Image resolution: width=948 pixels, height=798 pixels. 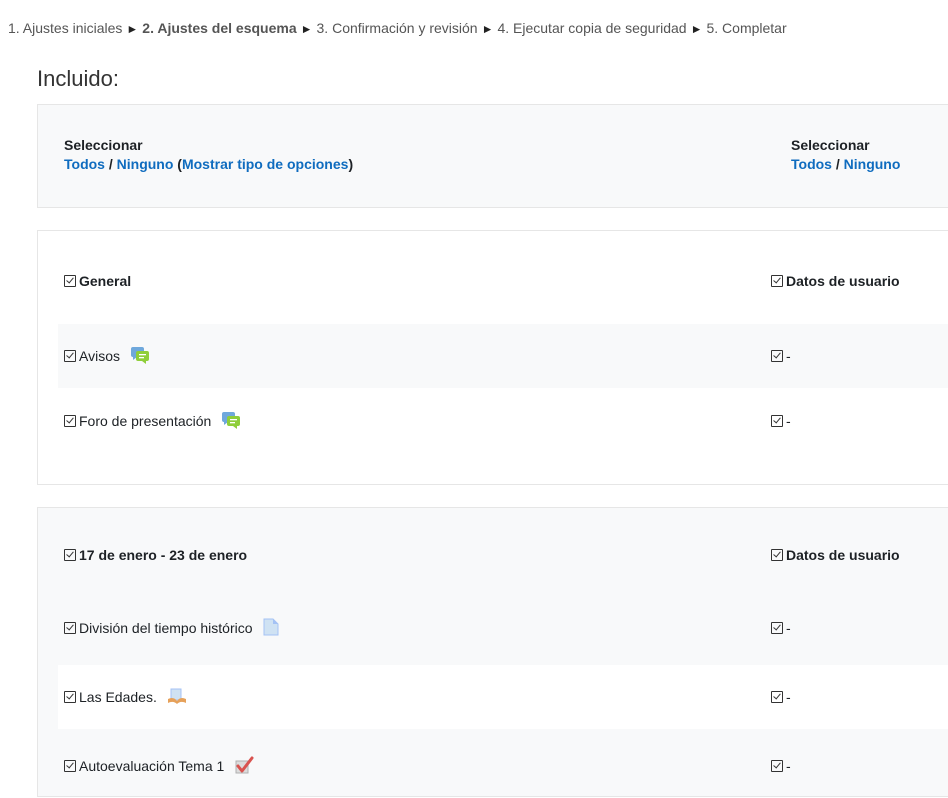 What do you see at coordinates (872, 164) in the screenshot?
I see `select-none-userdata-link: Ninguno` at bounding box center [872, 164].